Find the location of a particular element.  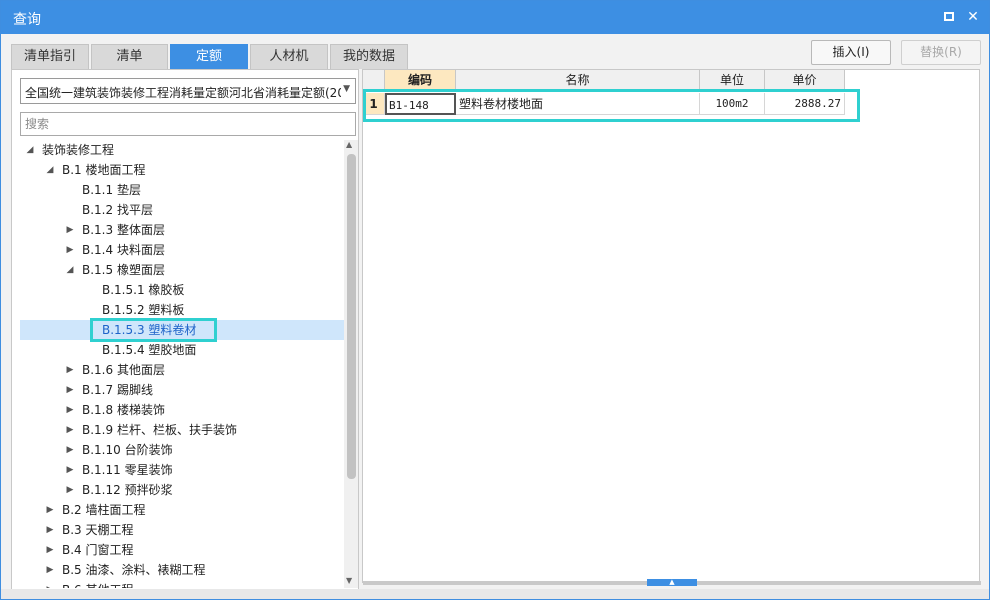

scroll-down-icon: ▼ is located at coordinates (349, 580).